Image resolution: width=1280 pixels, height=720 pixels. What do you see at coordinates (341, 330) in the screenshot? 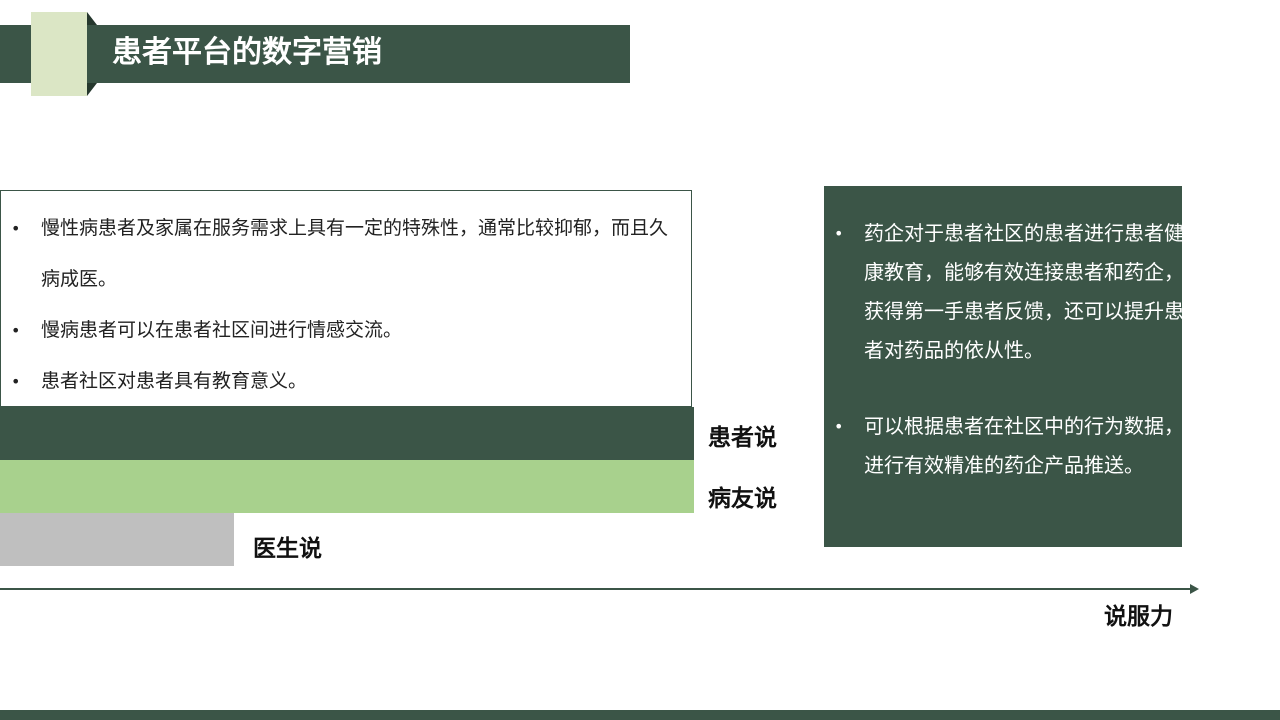
I see `list-item: 慢病患者可以在患者社区间进行情感交流。` at bounding box center [341, 330].